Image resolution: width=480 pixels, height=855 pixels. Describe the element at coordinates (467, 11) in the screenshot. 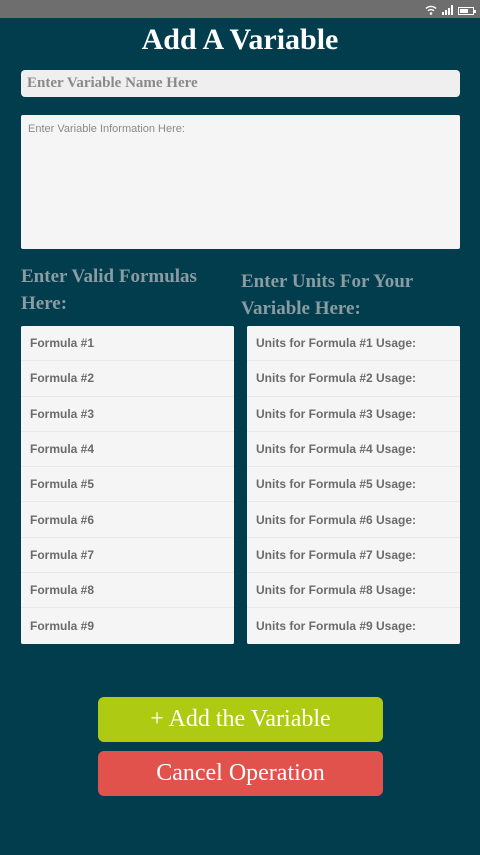

I see `battery-icon` at that location.